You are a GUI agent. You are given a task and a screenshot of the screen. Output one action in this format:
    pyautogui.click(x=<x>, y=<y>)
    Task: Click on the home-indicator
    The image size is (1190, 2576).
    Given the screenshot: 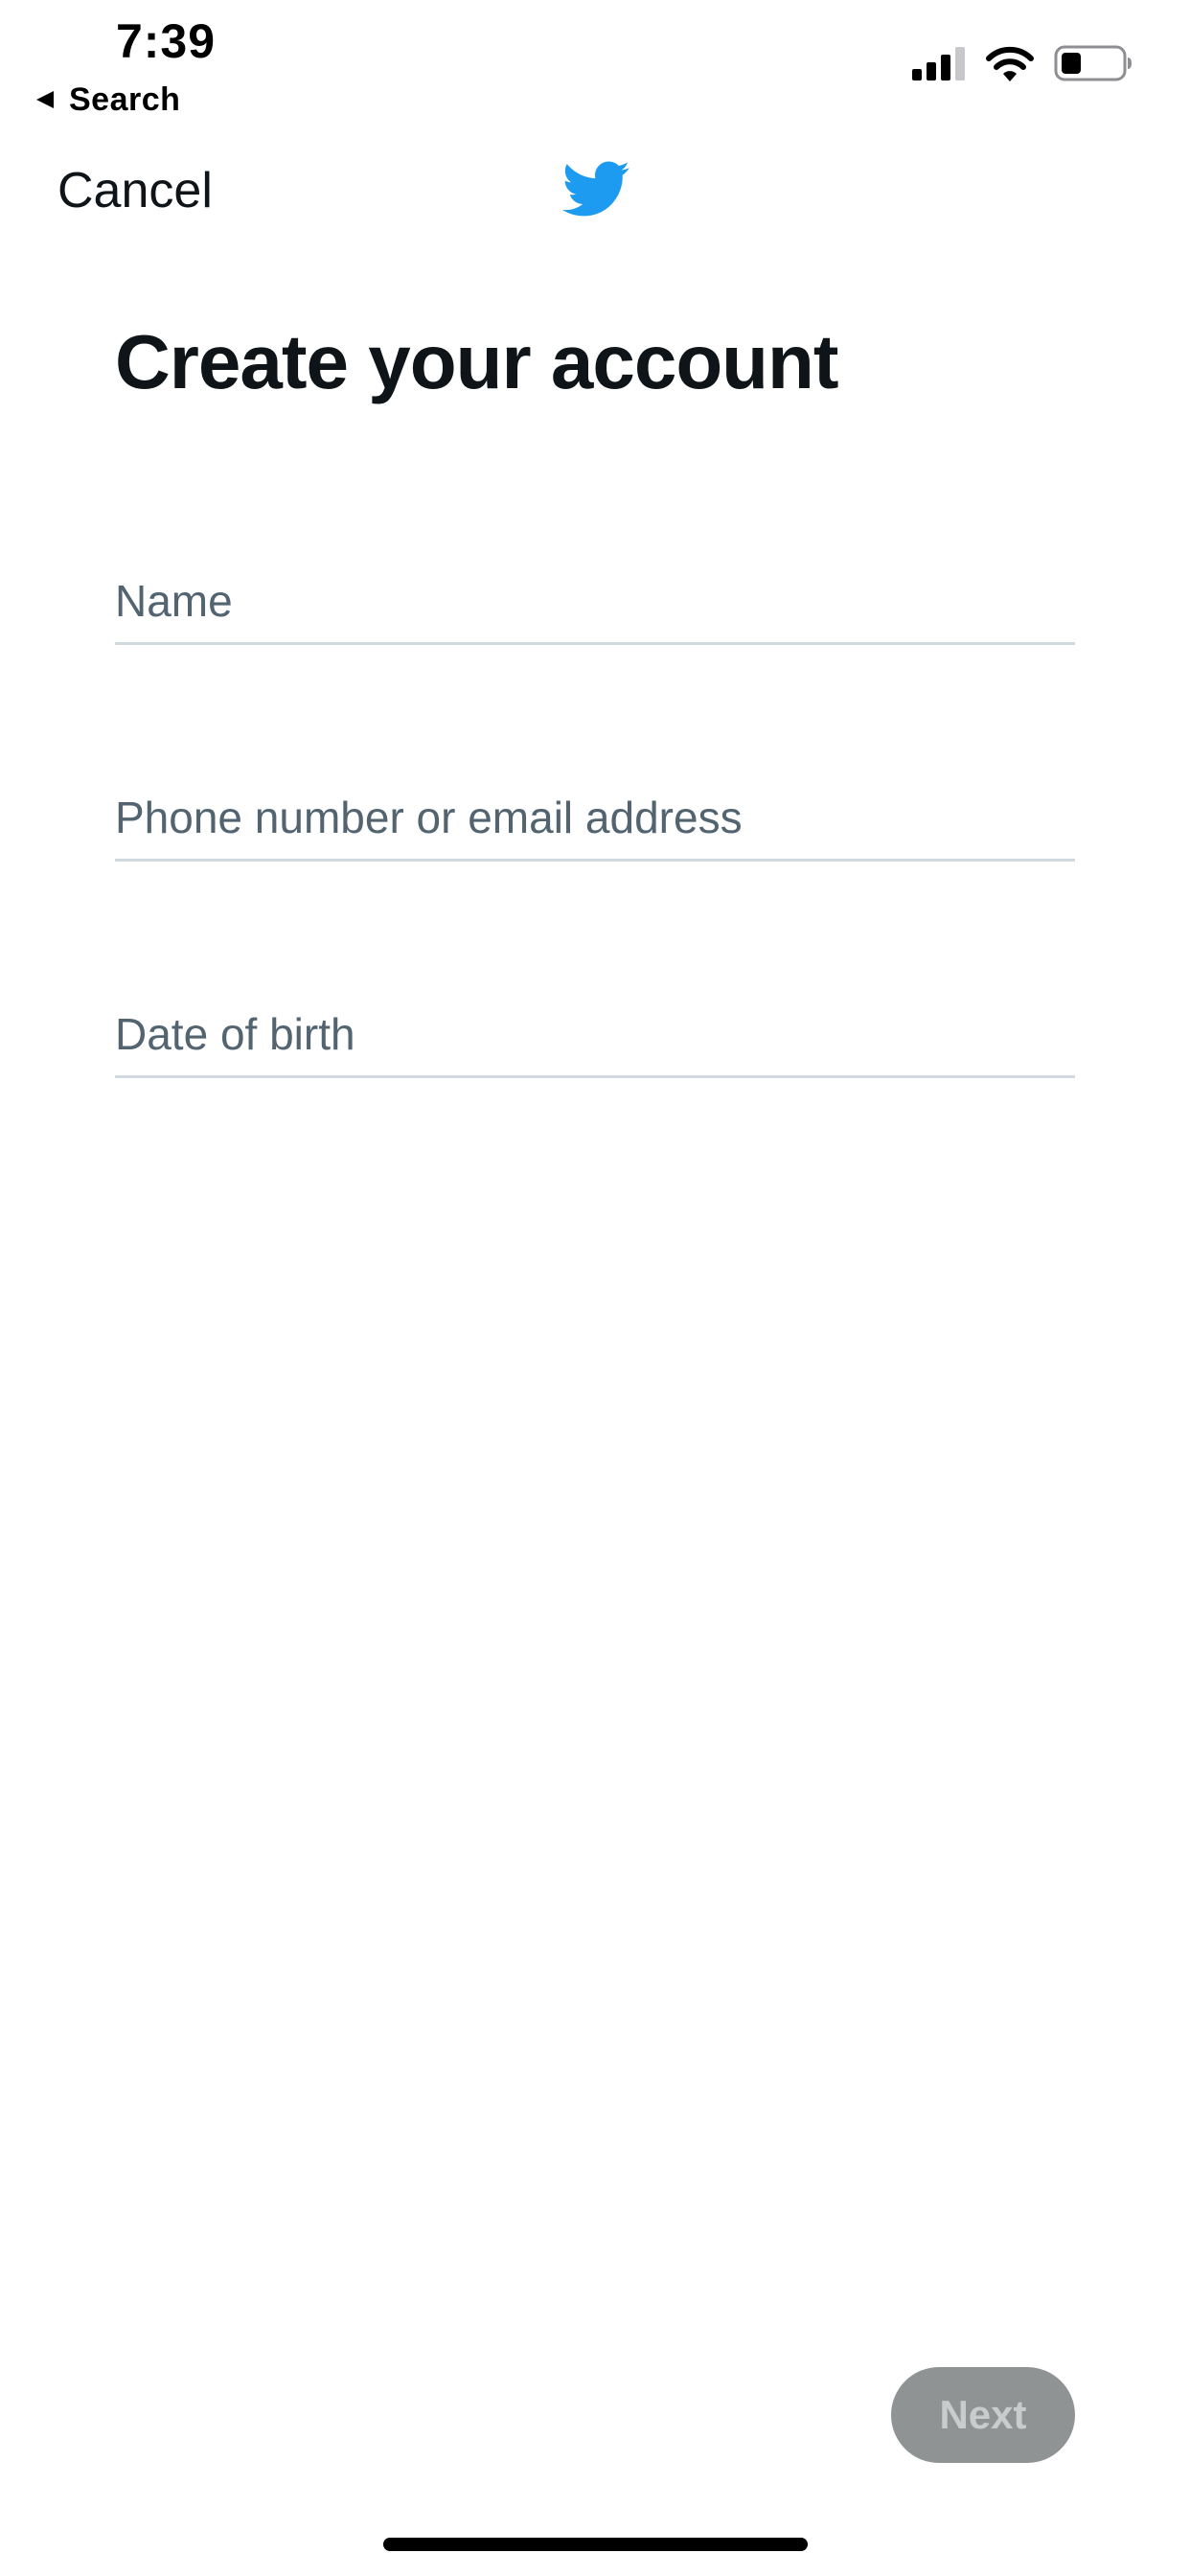 What is the action you would take?
    pyautogui.click(x=595, y=2544)
    